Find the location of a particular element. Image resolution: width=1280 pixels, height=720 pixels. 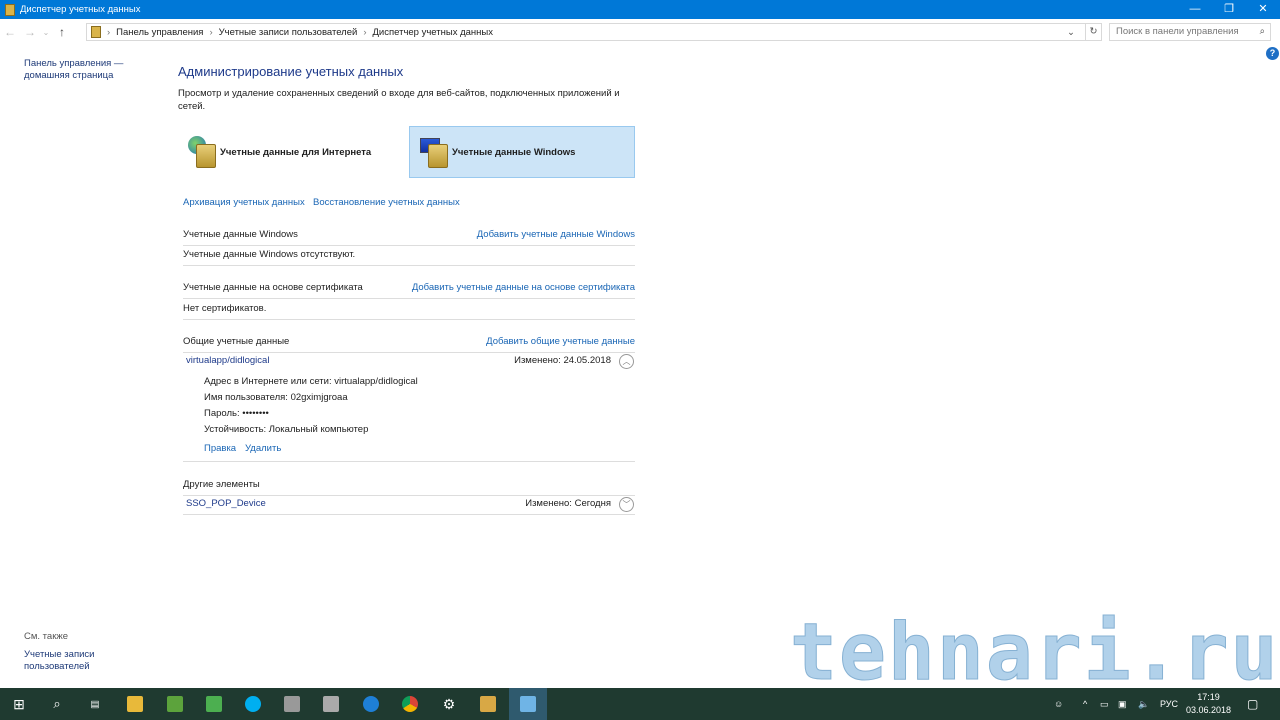

breadcrumb-credential-manager: Диспетчер учетных данных is located at coordinates (433, 32).